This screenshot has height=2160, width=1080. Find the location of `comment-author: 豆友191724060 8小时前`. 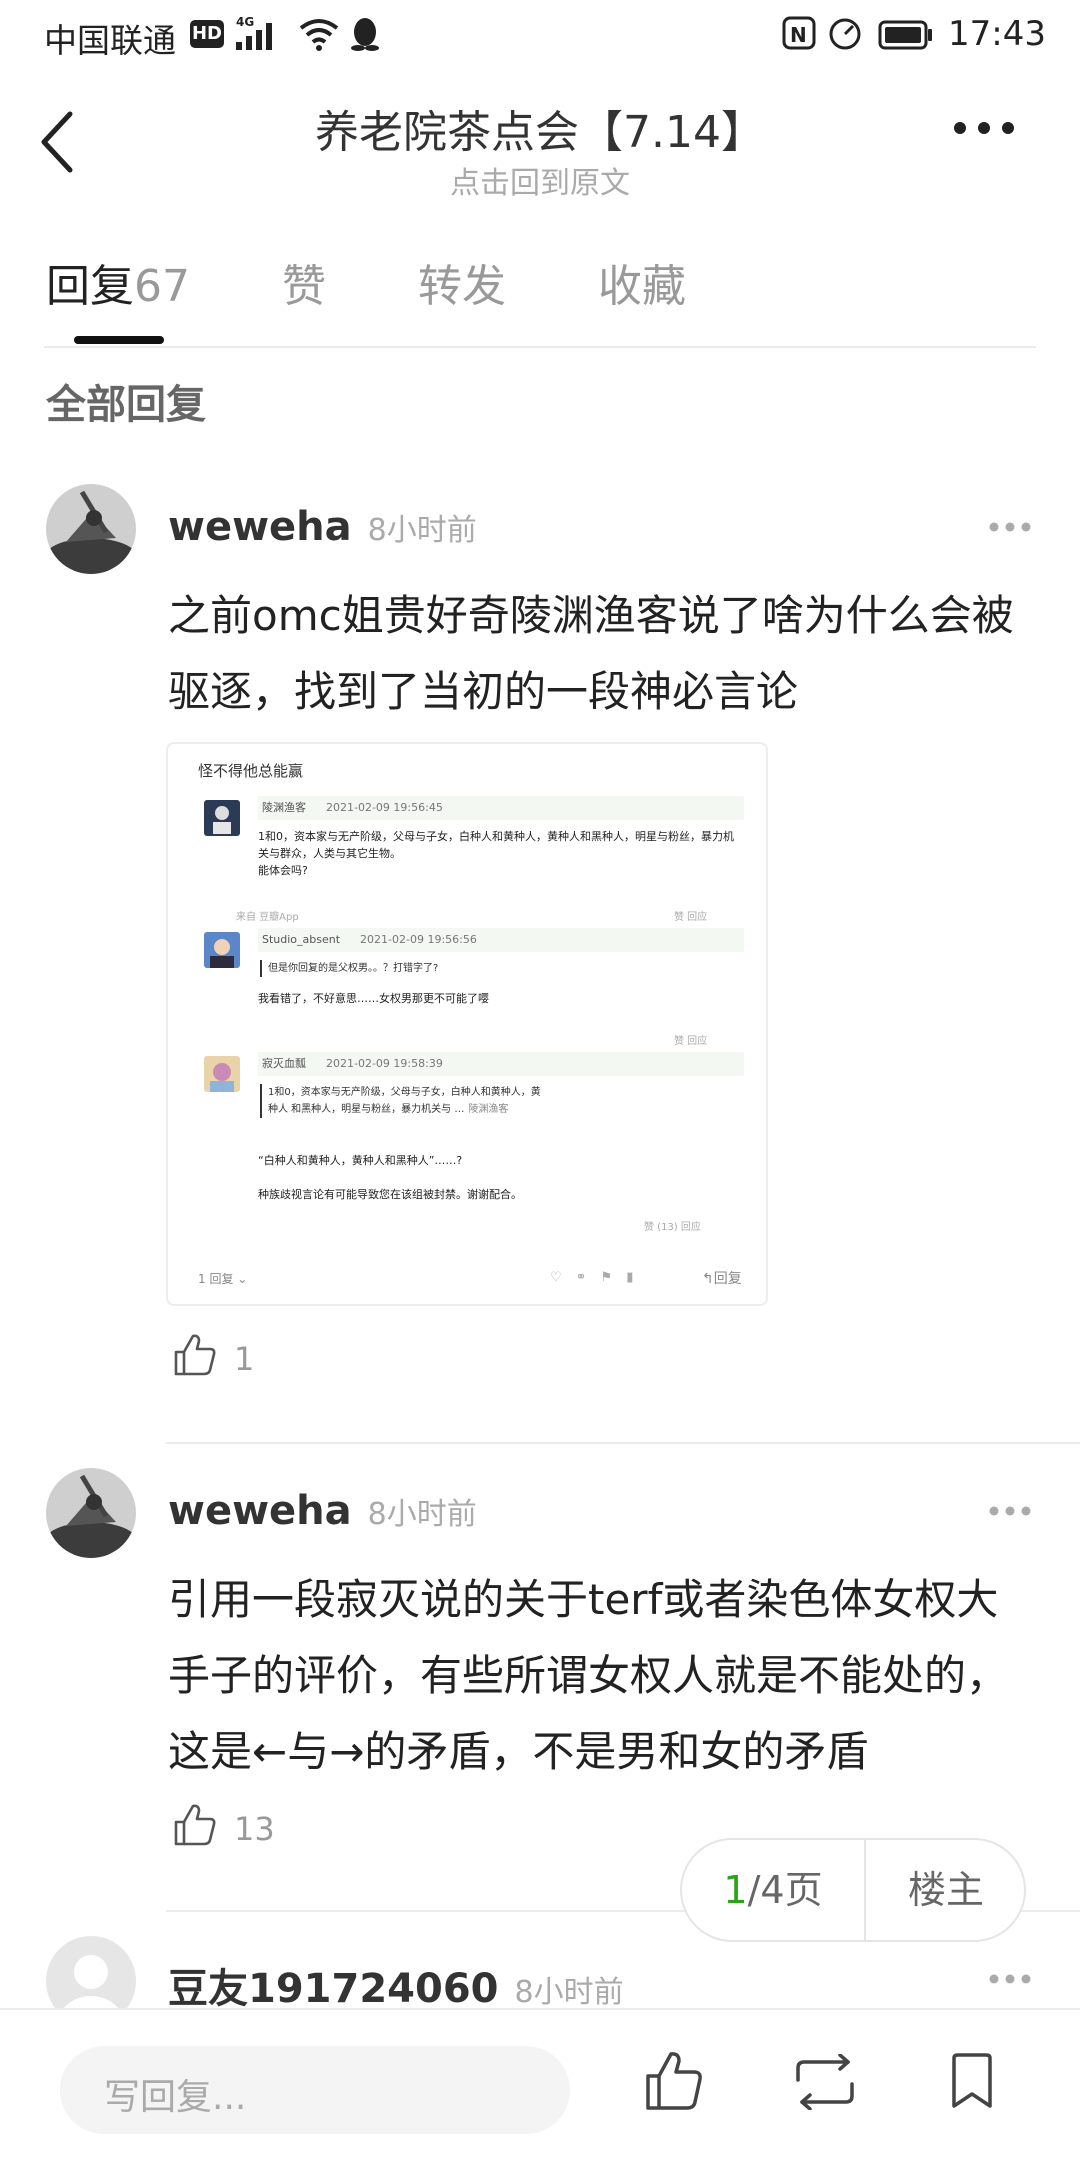

comment-author: 豆友191724060 8小时前 is located at coordinates (396, 1985).